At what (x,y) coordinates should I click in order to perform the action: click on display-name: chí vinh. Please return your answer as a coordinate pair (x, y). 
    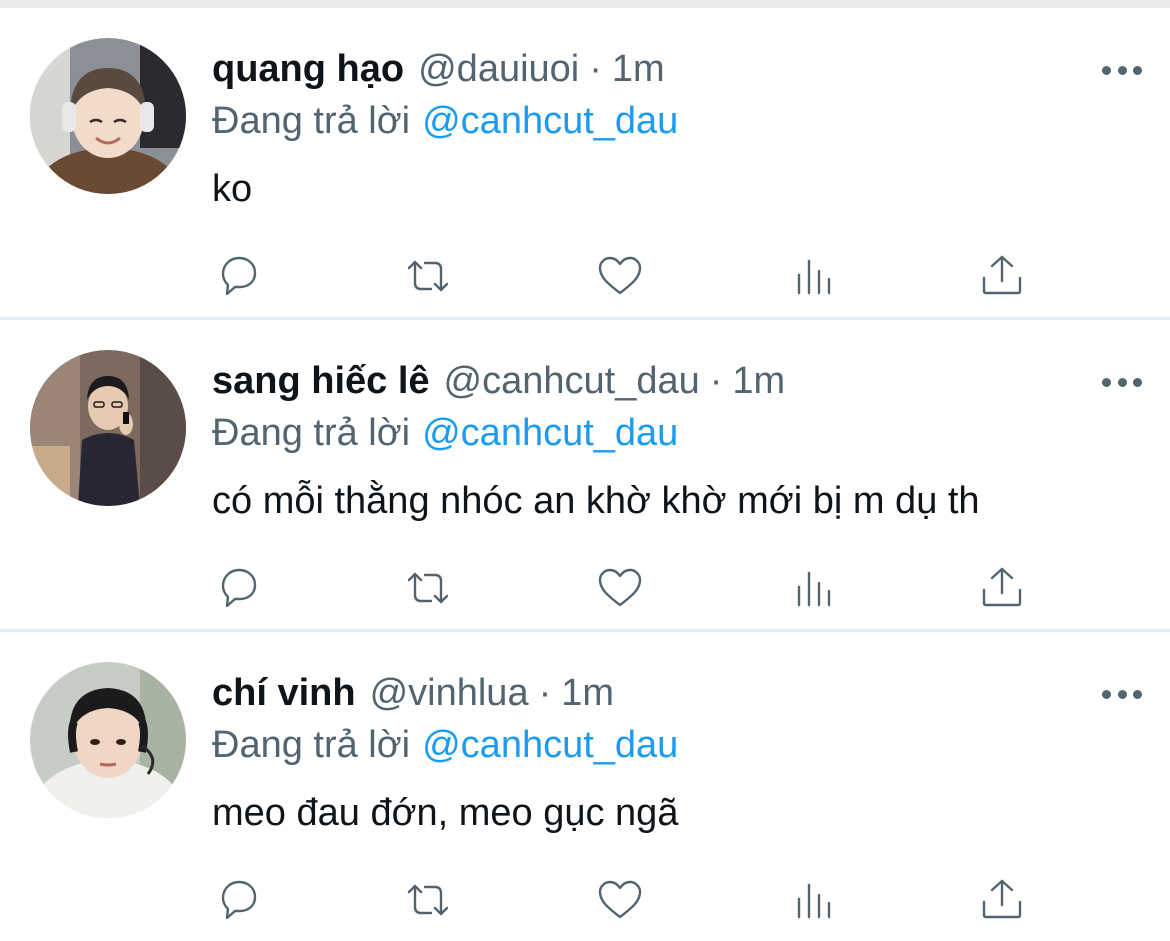
    Looking at the image, I should click on (284, 693).